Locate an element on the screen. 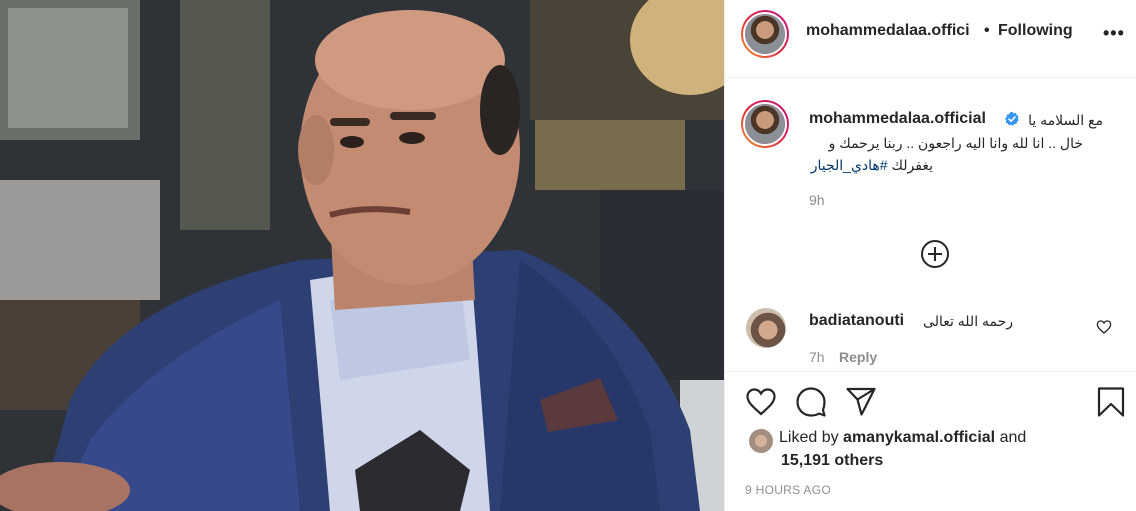 This screenshot has height=511, width=1136. commenter-avatar is located at coordinates (766, 328).